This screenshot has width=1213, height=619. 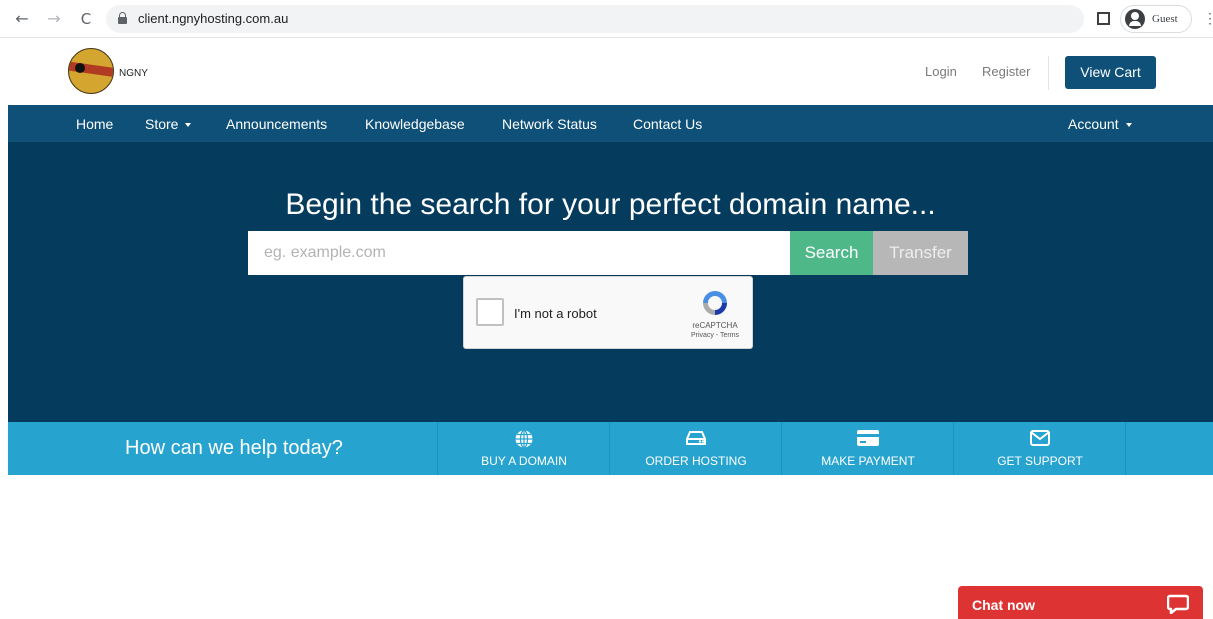 I want to click on browser-menu-icon: ⋮, so click(x=1208, y=18).